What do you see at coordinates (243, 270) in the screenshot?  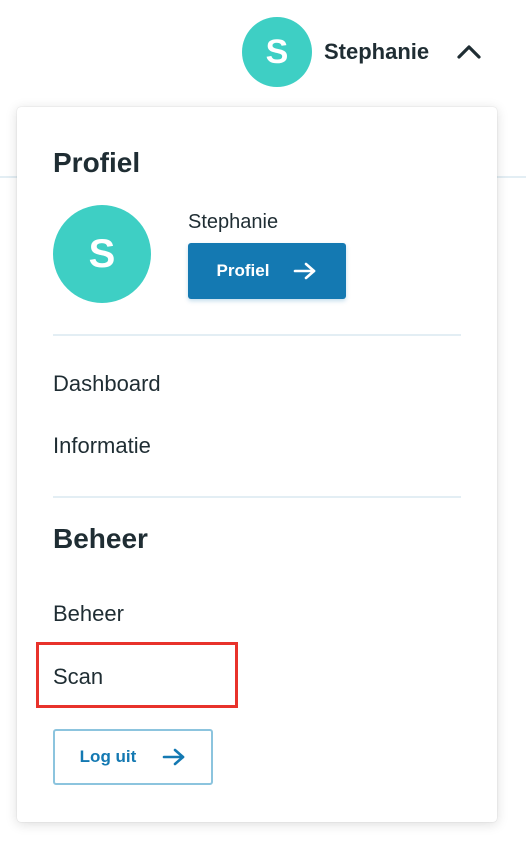 I see `profile-button-label: Profiel` at bounding box center [243, 270].